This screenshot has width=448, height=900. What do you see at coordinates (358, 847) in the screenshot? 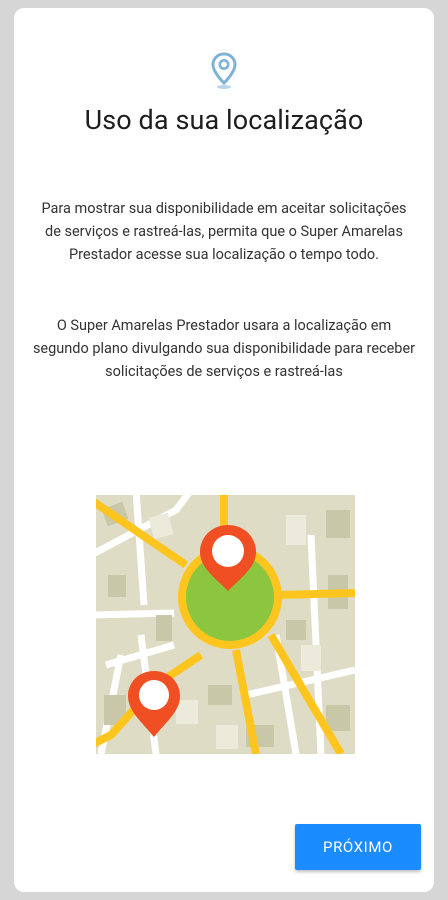
I see `next-button: PRÓXIMO` at bounding box center [358, 847].